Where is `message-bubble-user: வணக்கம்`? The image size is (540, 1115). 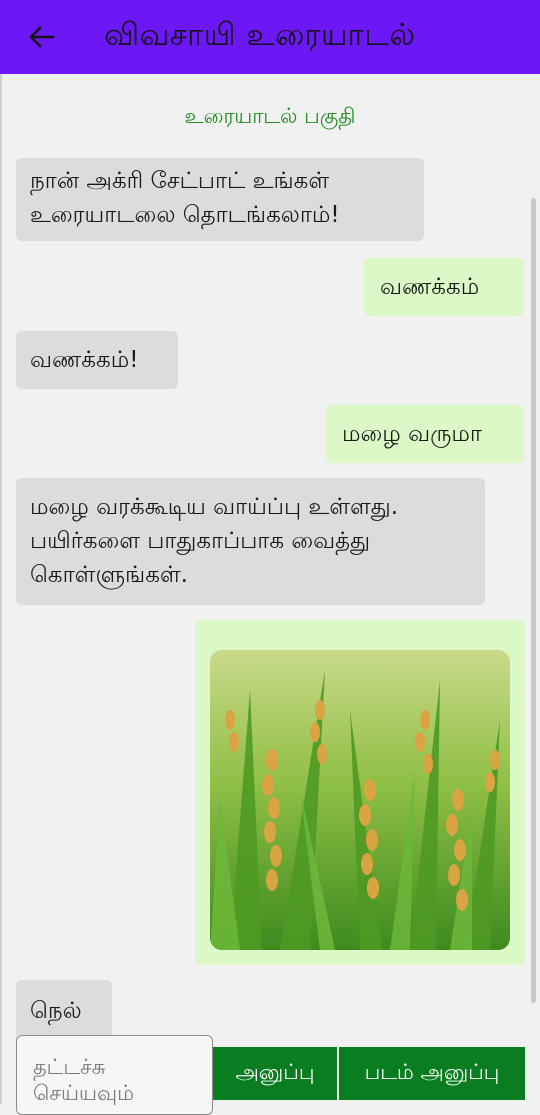 message-bubble-user: வணக்கம் is located at coordinates (444, 287).